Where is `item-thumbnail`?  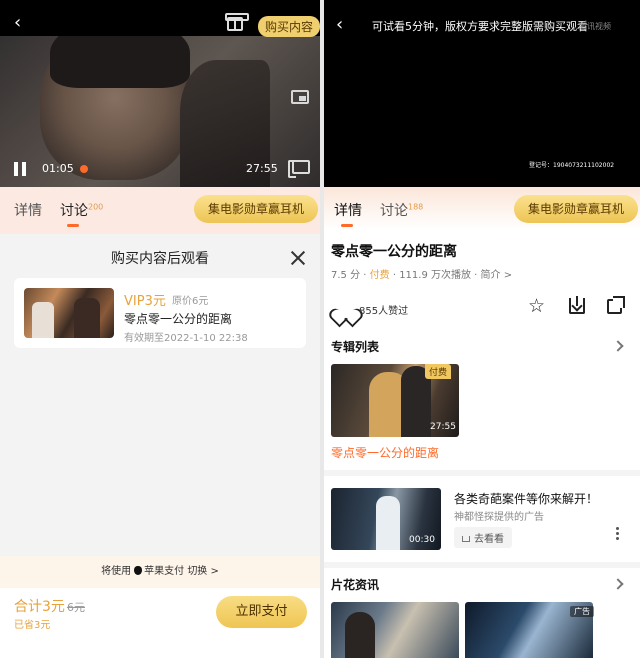
item-thumbnail is located at coordinates (69, 313).